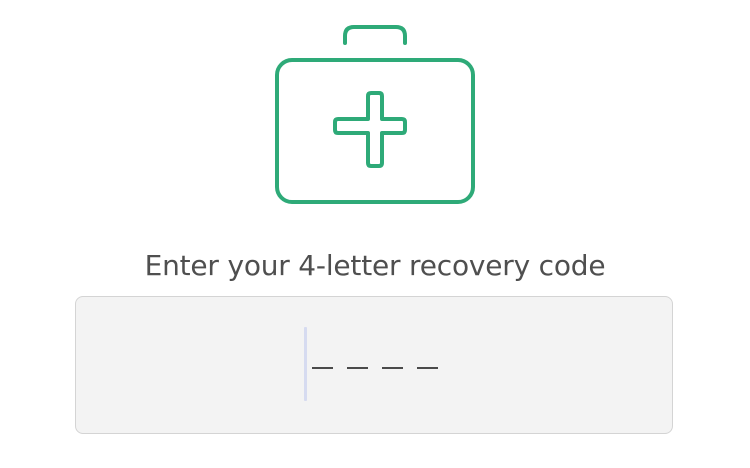  I want to click on recovery-code-prompt: Enter your 4-letter recovery code, so click(375, 265).